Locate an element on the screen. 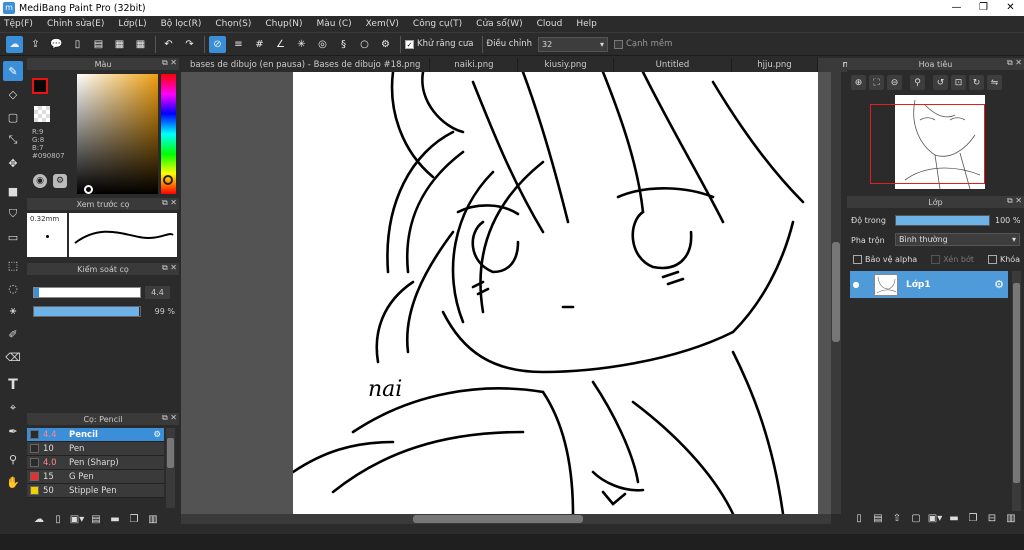 The height and width of the screenshot is (550, 1024). duplicate-layer-icon: ❐ is located at coordinates (973, 518).